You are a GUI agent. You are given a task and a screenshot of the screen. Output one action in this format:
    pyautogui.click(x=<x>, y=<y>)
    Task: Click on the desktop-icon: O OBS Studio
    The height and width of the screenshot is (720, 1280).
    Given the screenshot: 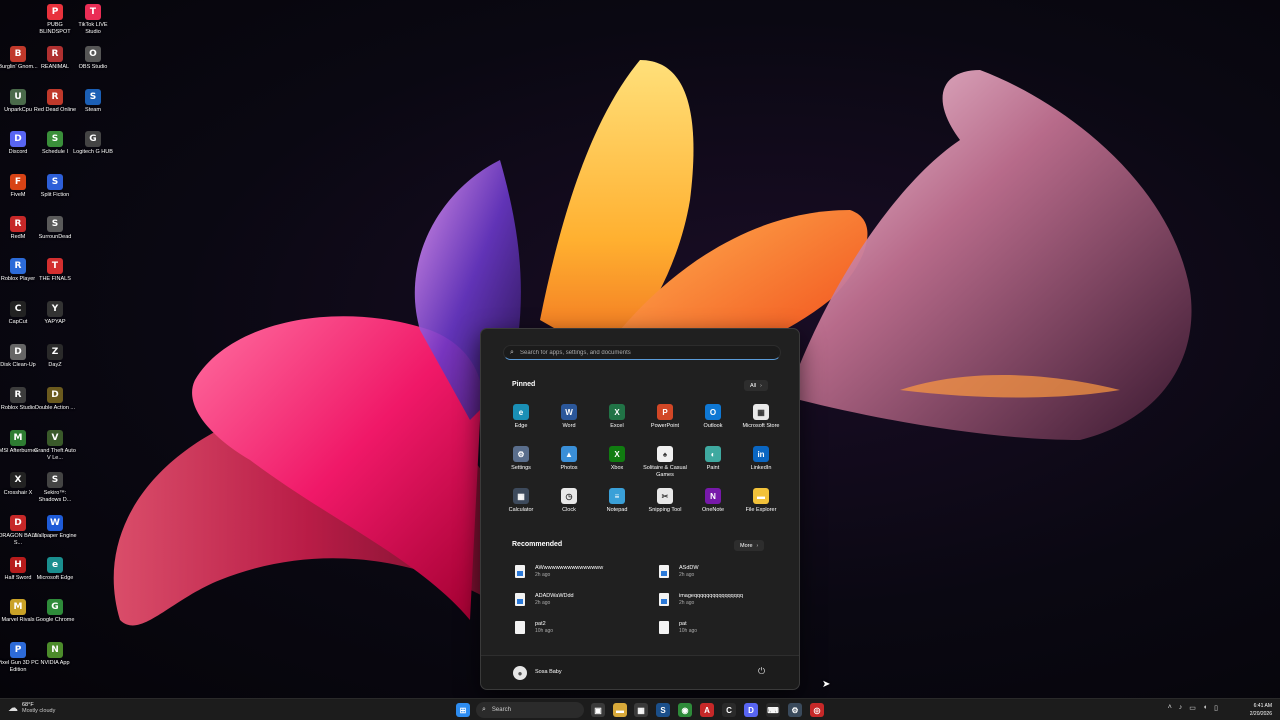 What is the action you would take?
    pyautogui.click(x=93, y=58)
    